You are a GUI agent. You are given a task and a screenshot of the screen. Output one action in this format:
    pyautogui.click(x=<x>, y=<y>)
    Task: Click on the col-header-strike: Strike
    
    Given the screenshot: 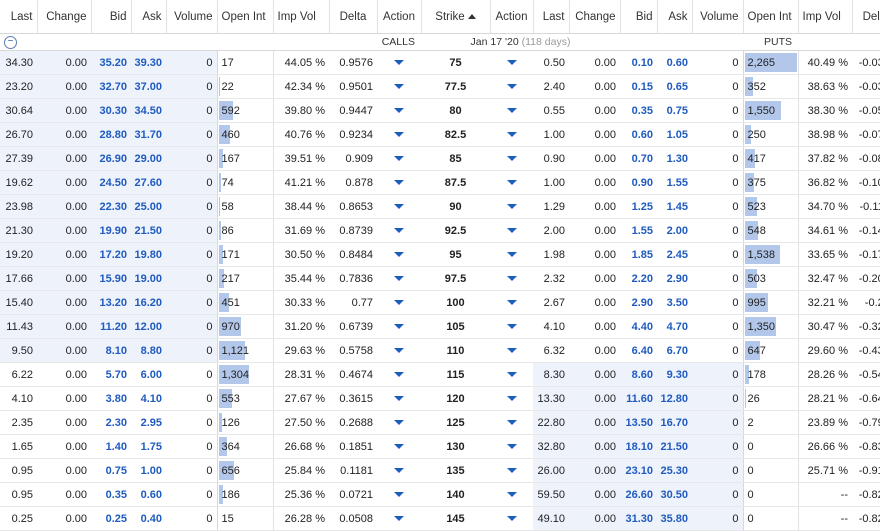 What is the action you would take?
    pyautogui.click(x=456, y=17)
    